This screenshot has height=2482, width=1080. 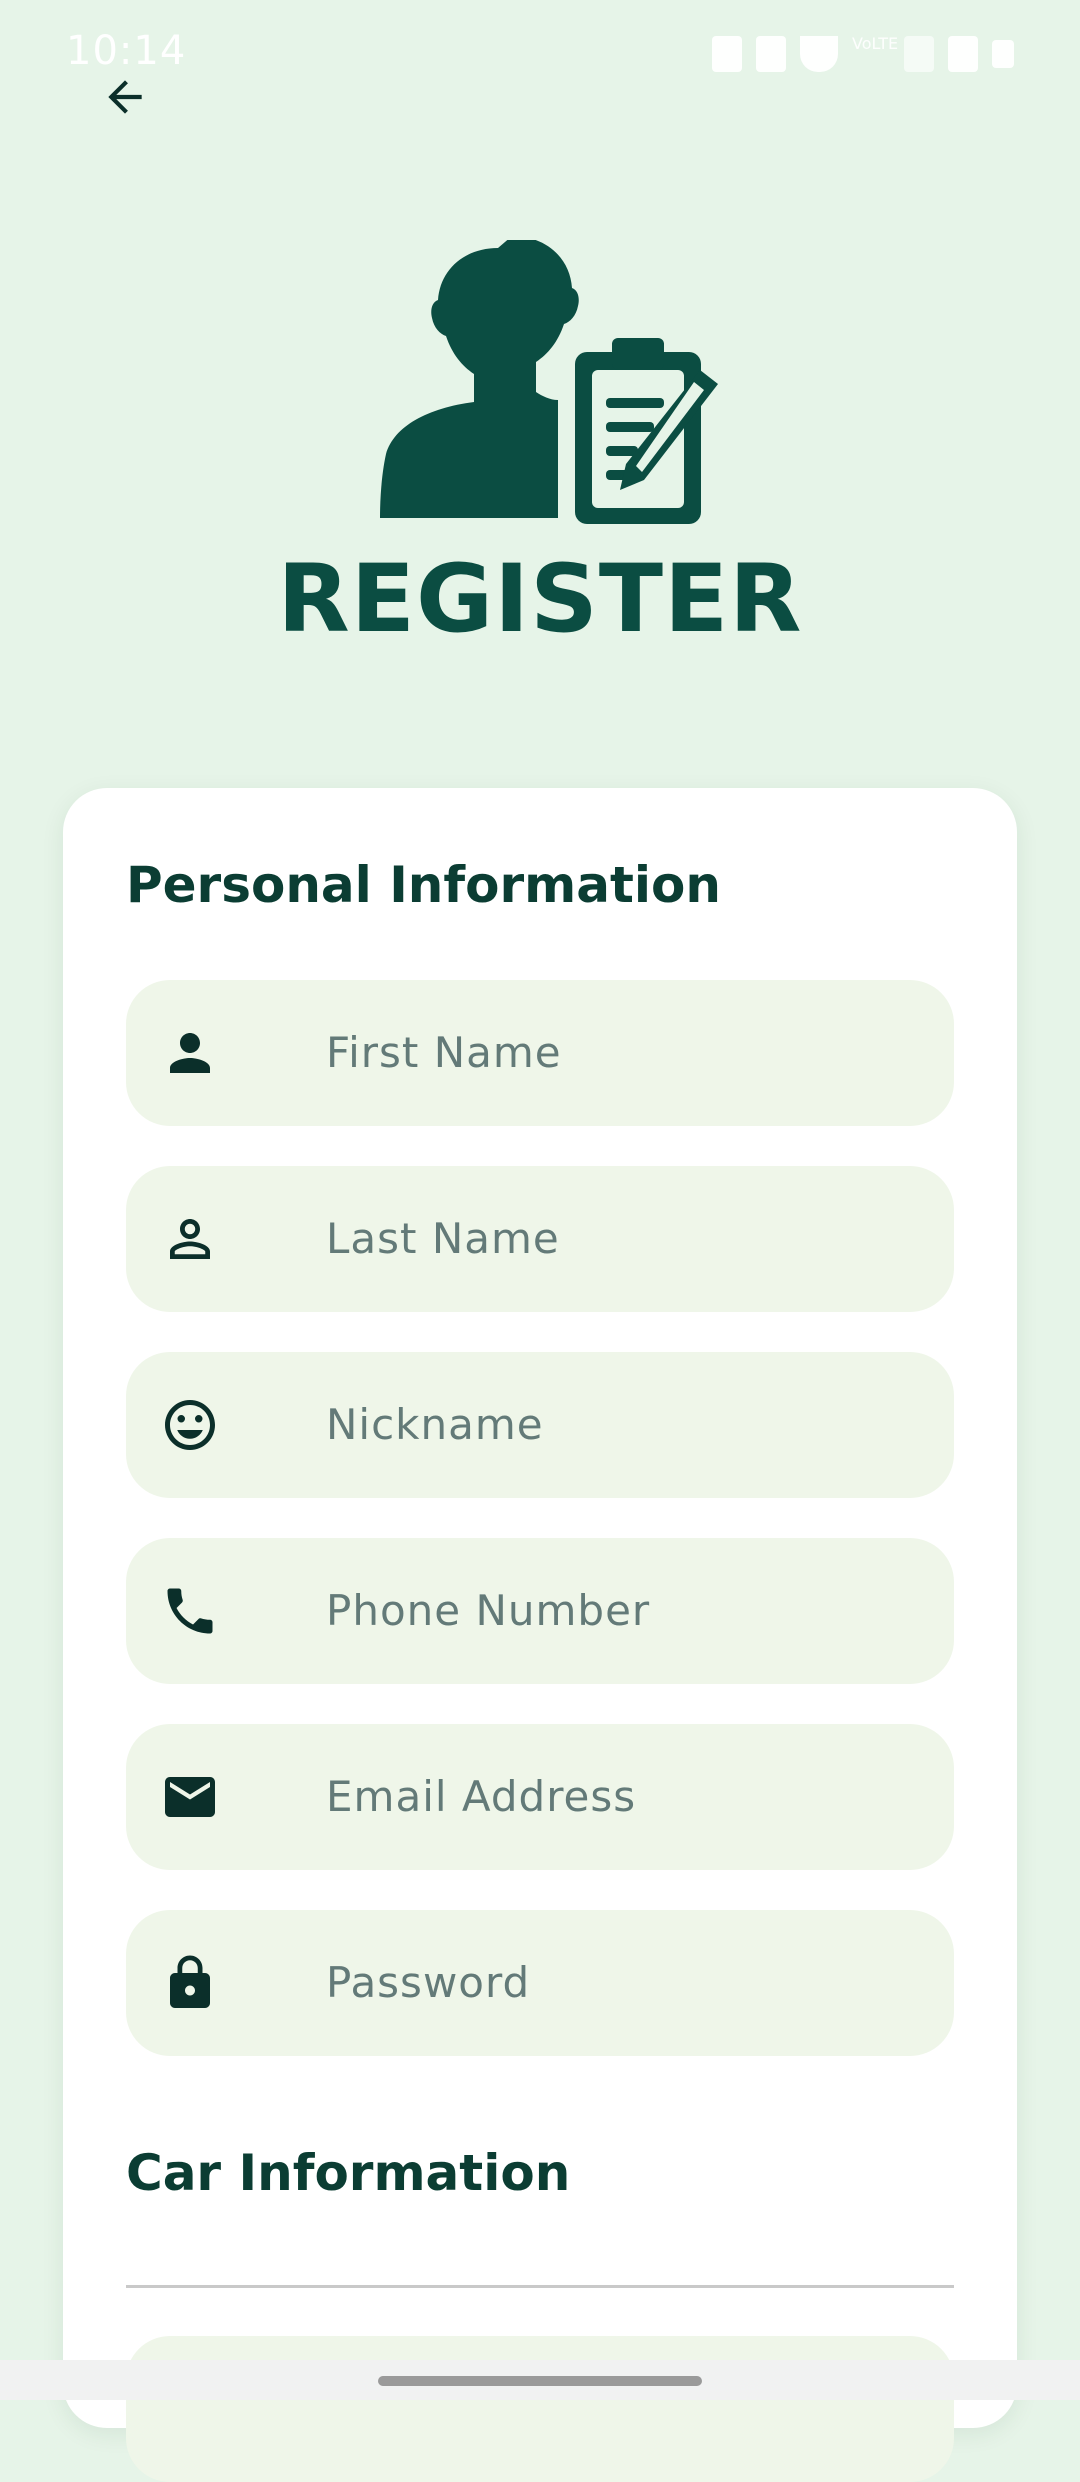 I want to click on phone-icon, so click(x=190, y=1611).